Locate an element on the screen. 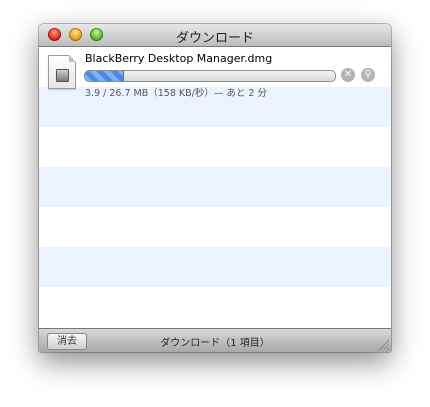 The image size is (430, 407). stop-icon: ✕ is located at coordinates (348, 75).